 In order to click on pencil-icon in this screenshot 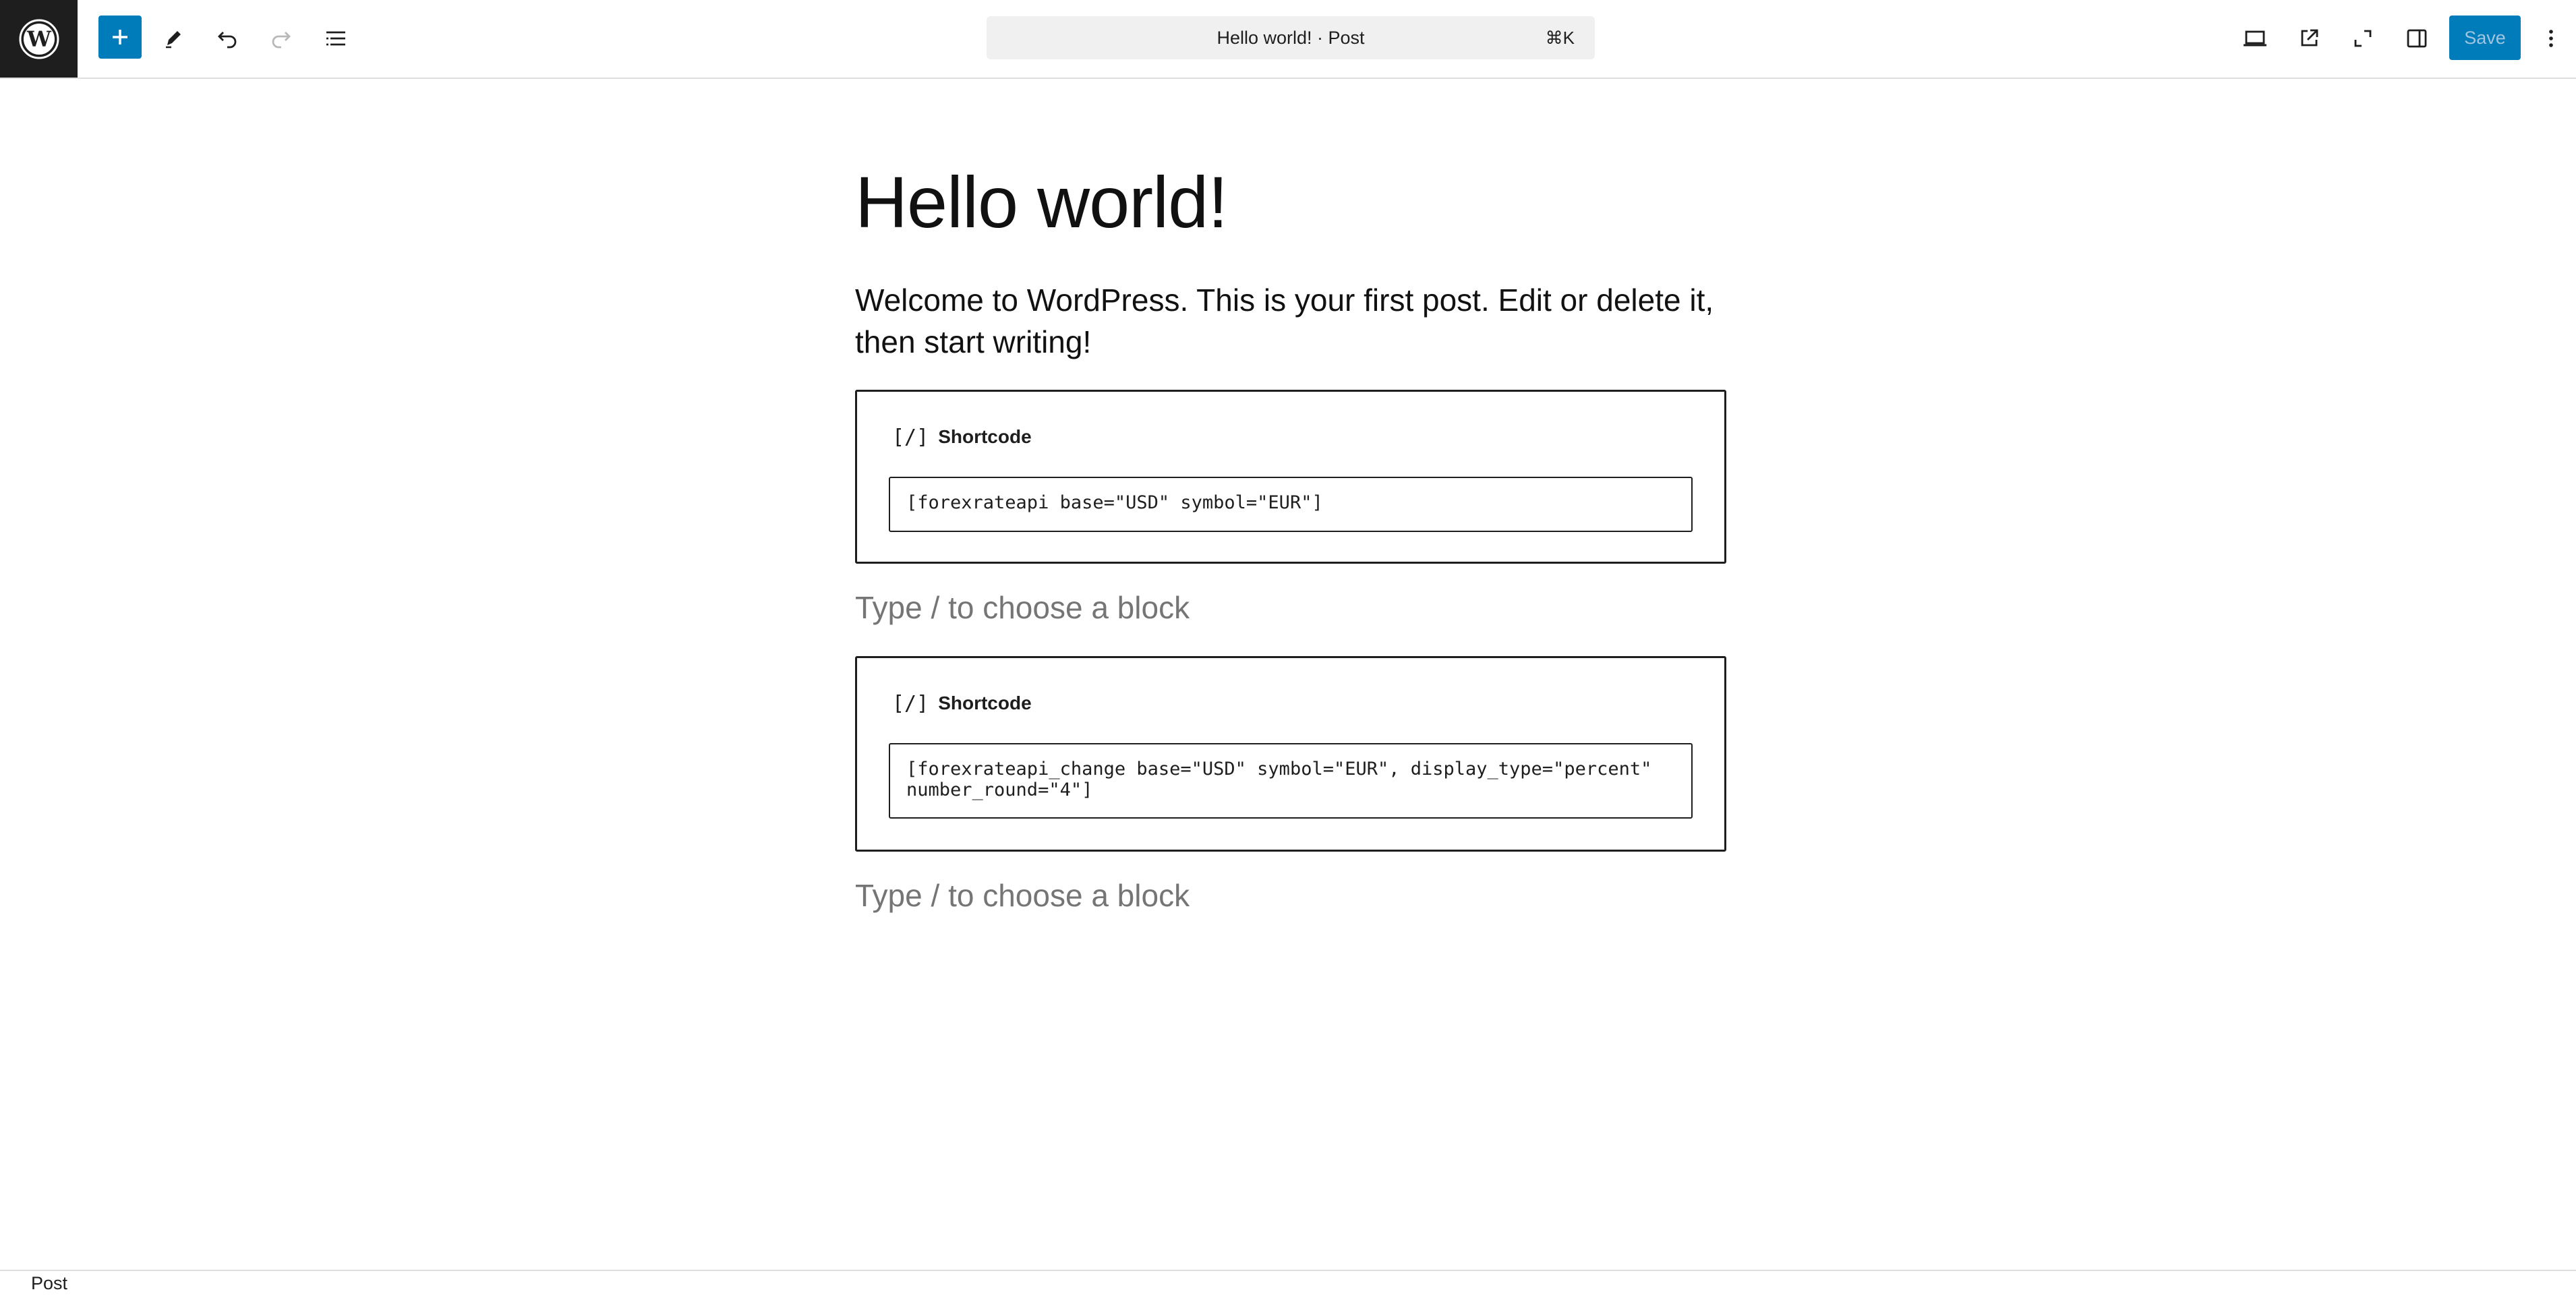, I will do `click(174, 40)`.